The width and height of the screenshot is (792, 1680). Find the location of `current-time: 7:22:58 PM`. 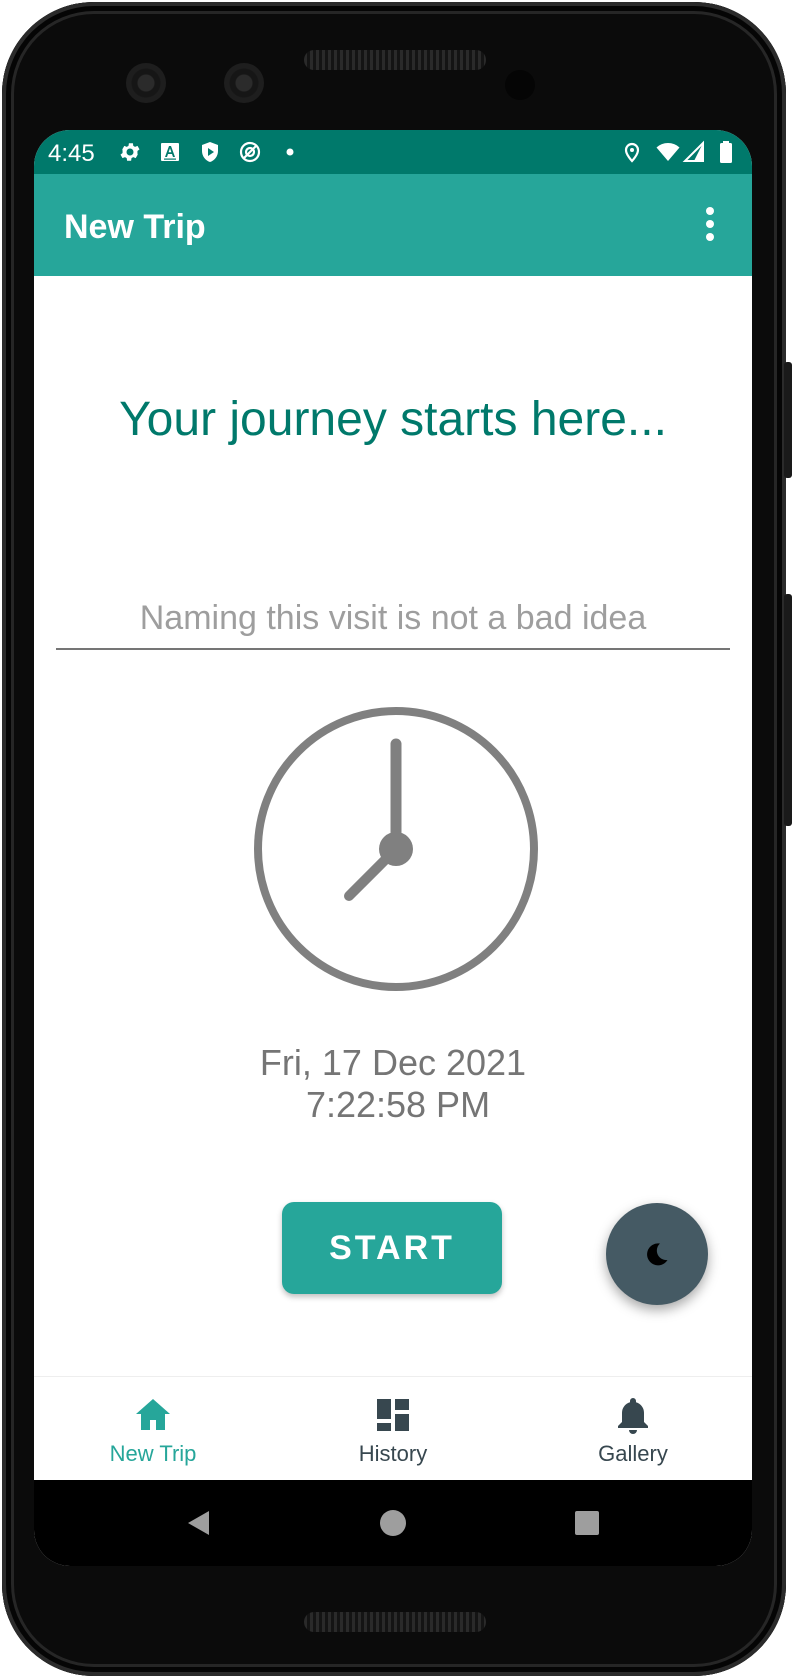

current-time: 7:22:58 PM is located at coordinates (398, 1104).